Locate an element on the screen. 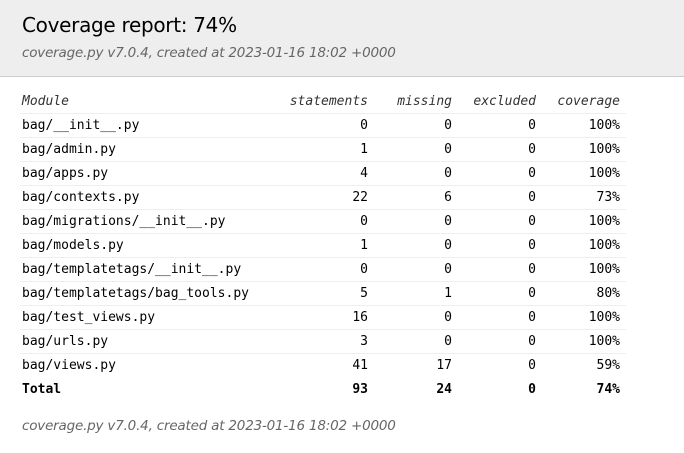 The height and width of the screenshot is (453, 684). module-link: bag/__init__.py is located at coordinates (146, 125).